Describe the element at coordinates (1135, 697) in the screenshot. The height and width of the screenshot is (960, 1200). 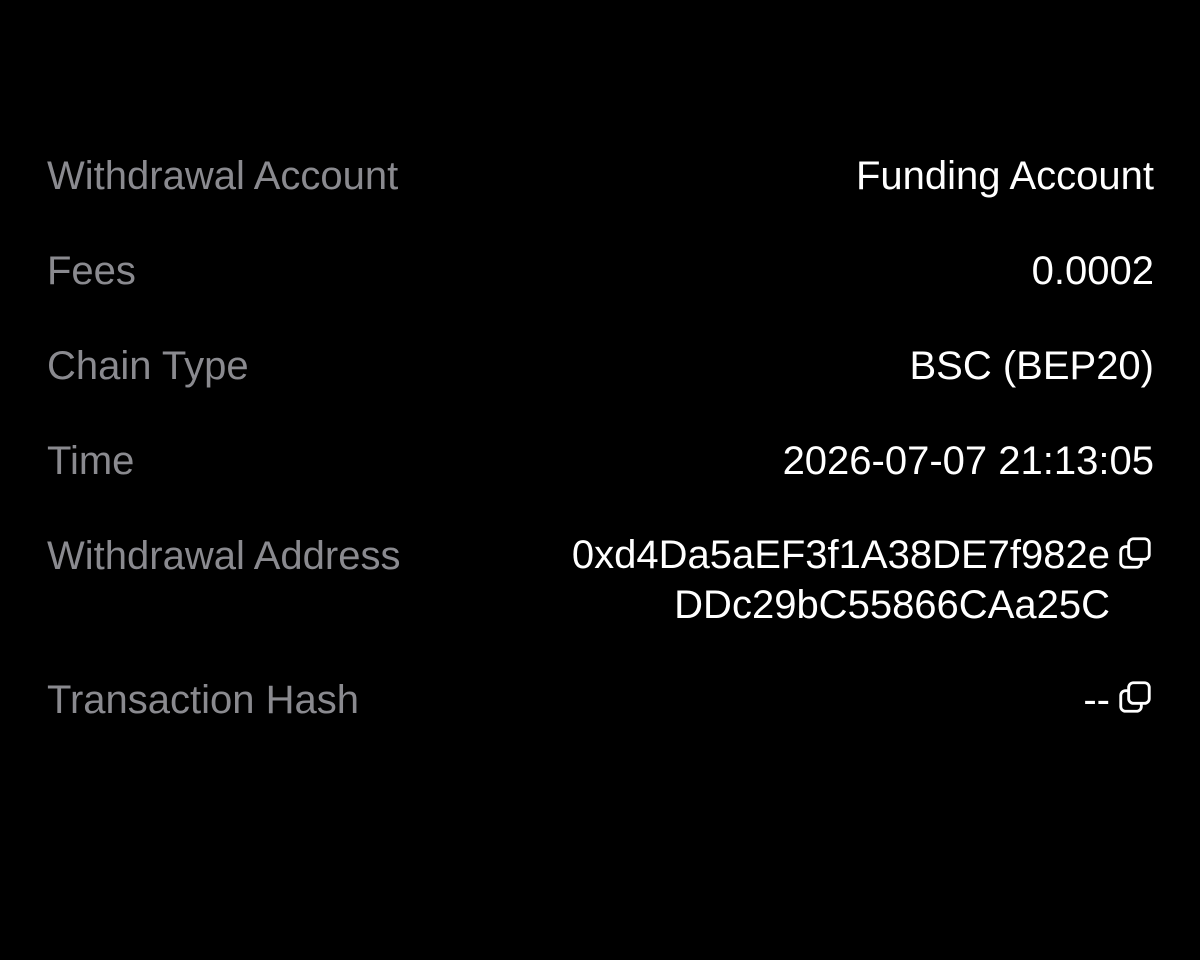
I see `copy-hash-icon` at that location.